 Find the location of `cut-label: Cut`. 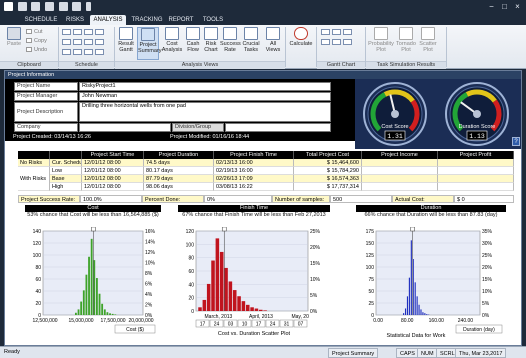

cut-label: Cut is located at coordinates (38, 32).